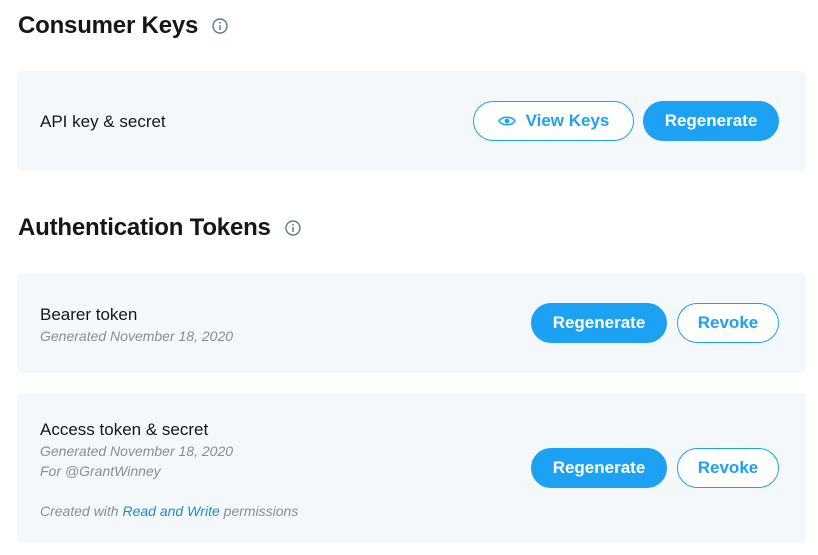 This screenshot has width=818, height=555. I want to click on regenerate-bearer-button: Regenerate, so click(599, 323).